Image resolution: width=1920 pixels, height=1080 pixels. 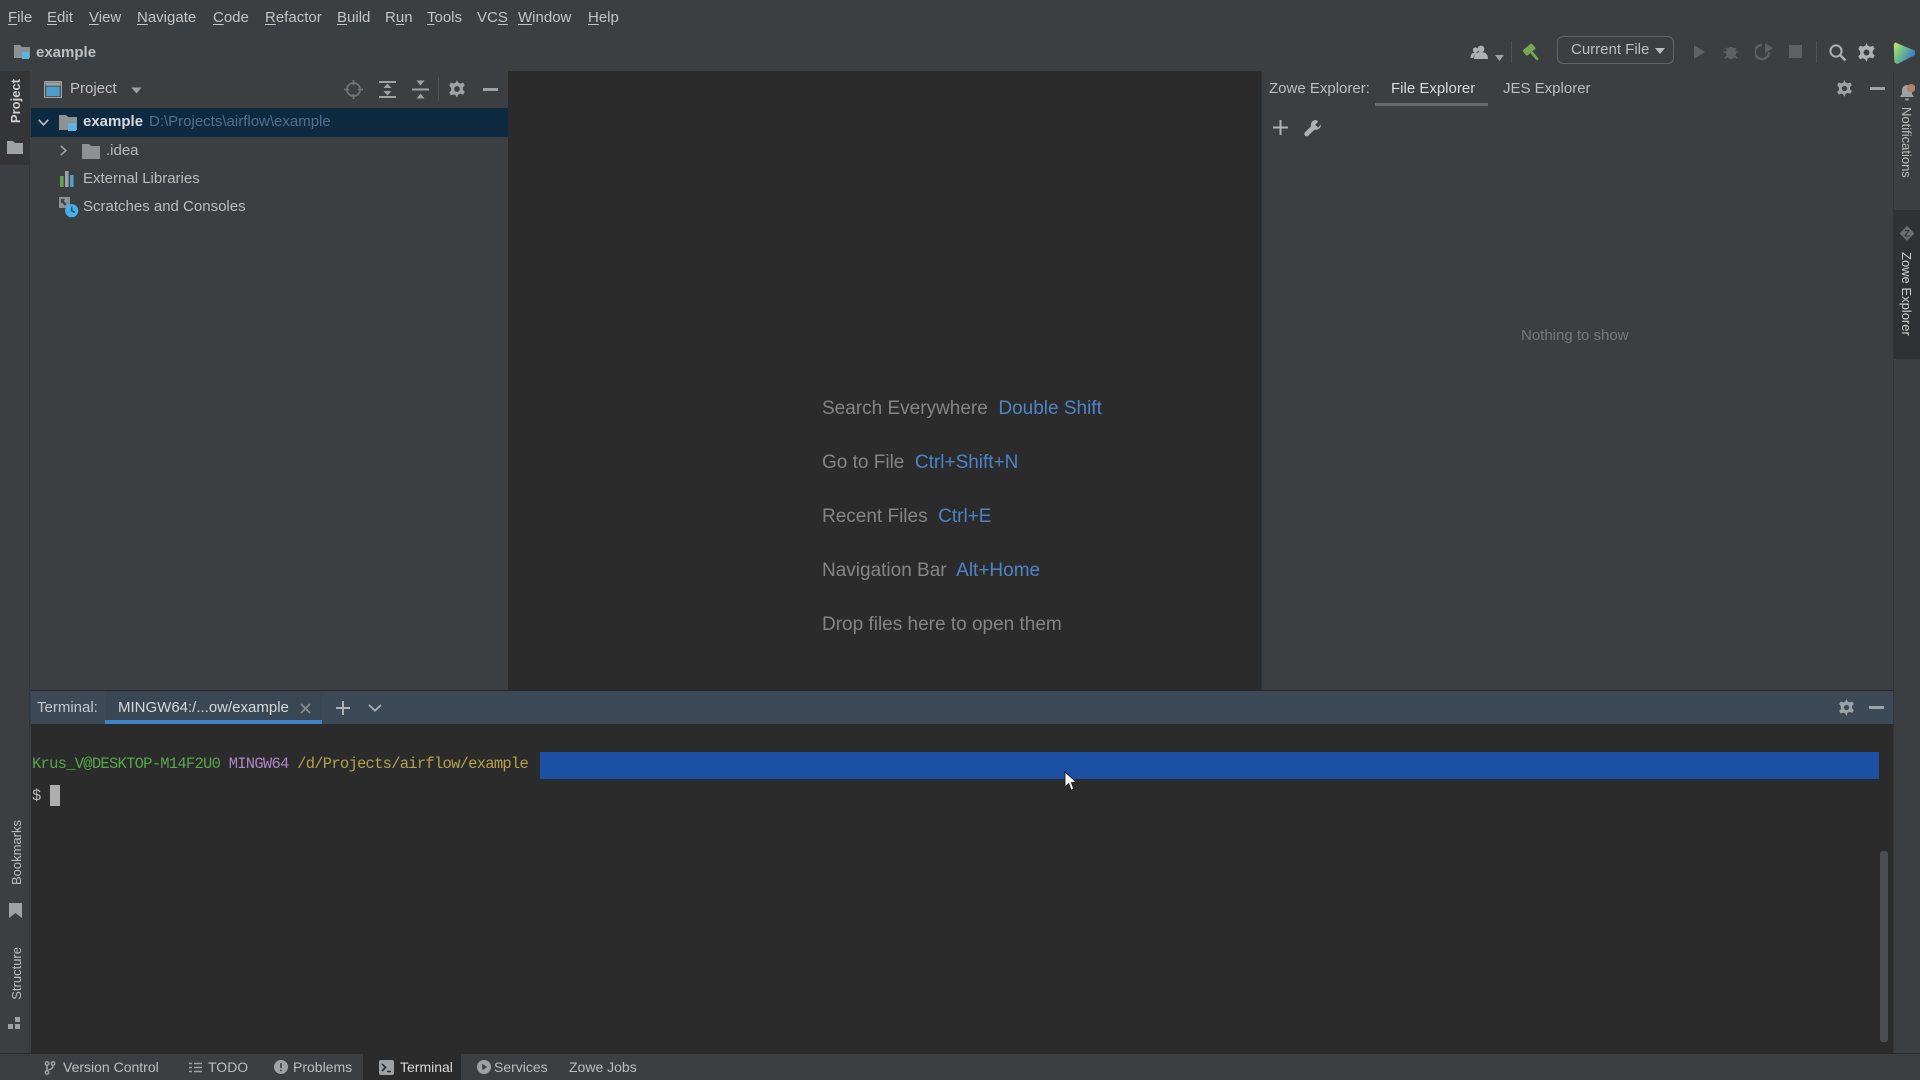 I want to click on svg-text: Z, so click(x=1907, y=234).